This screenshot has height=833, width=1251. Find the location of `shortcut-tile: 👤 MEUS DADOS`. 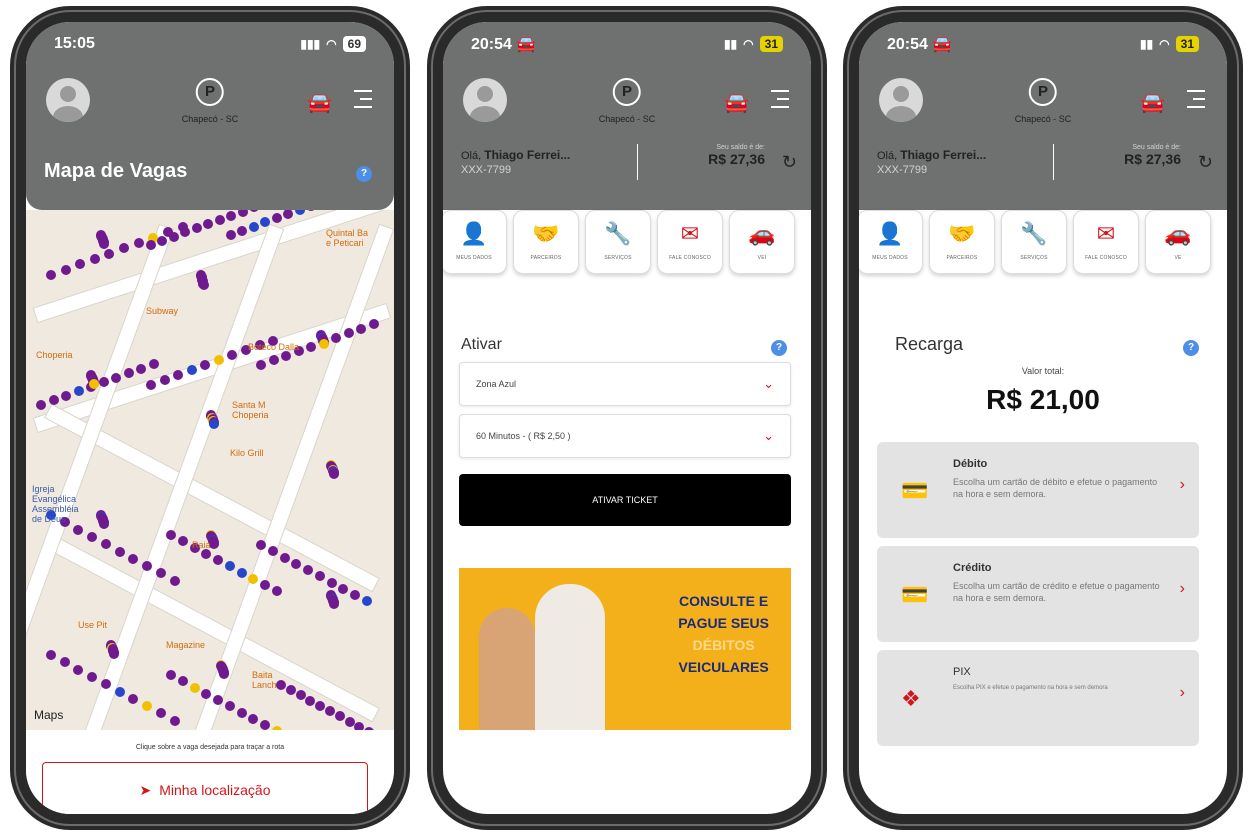

shortcut-tile: 👤 MEUS DADOS is located at coordinates (475, 242).